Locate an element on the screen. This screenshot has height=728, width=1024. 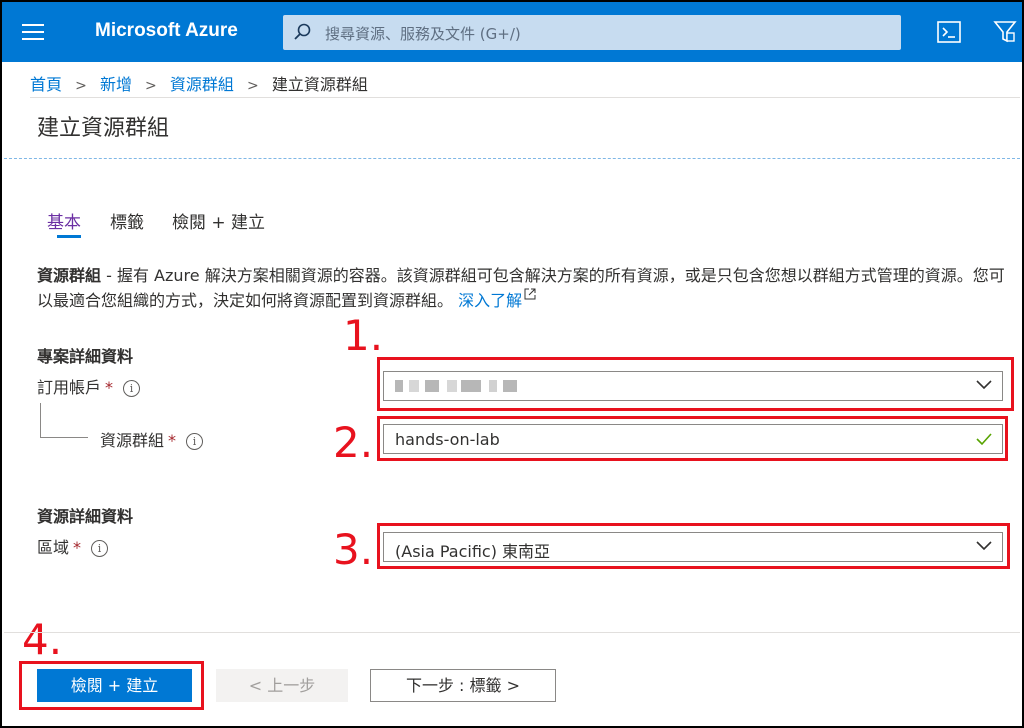
footer-divider is located at coordinates (512, 632).